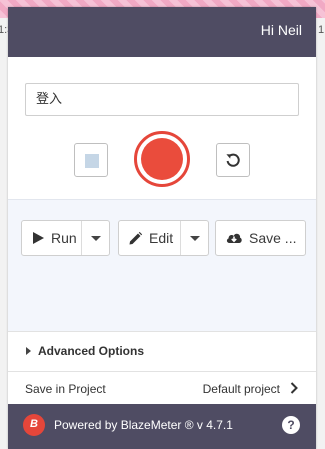 This screenshot has height=449, width=325. What do you see at coordinates (162, 99) in the screenshot?
I see `test-name-input: 登入` at bounding box center [162, 99].